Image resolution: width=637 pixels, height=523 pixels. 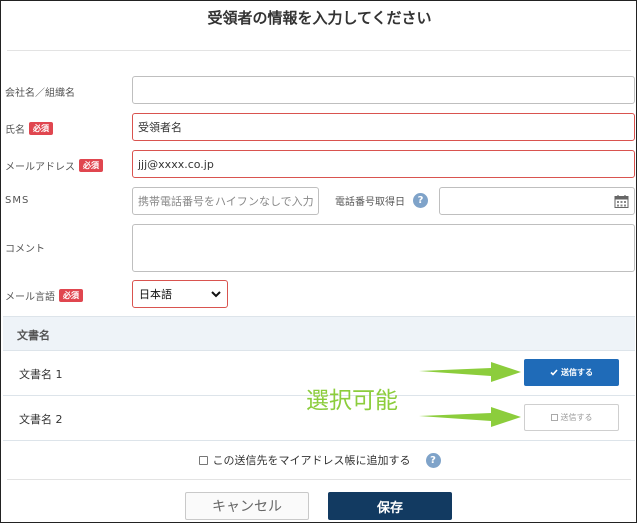 I want to click on document-name: 文書名 1, so click(x=41, y=374).